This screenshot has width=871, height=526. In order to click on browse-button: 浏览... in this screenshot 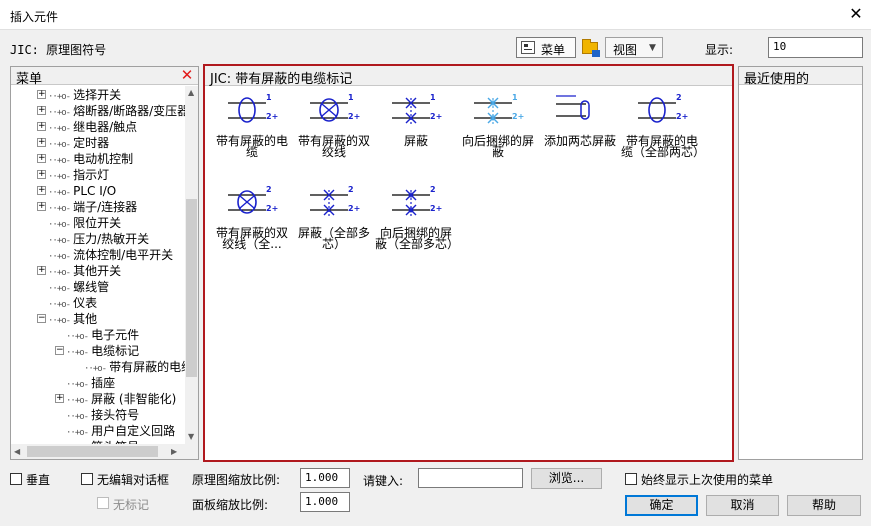, I will do `click(566, 478)`.